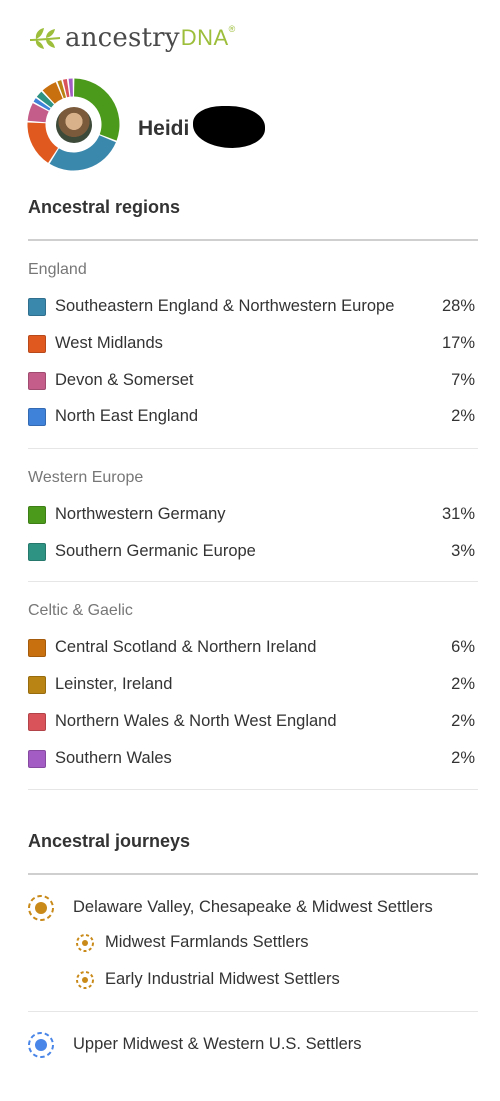 This screenshot has width=500, height=1101. Describe the element at coordinates (232, 29) in the screenshot. I see `logo-trademark: ®` at that location.